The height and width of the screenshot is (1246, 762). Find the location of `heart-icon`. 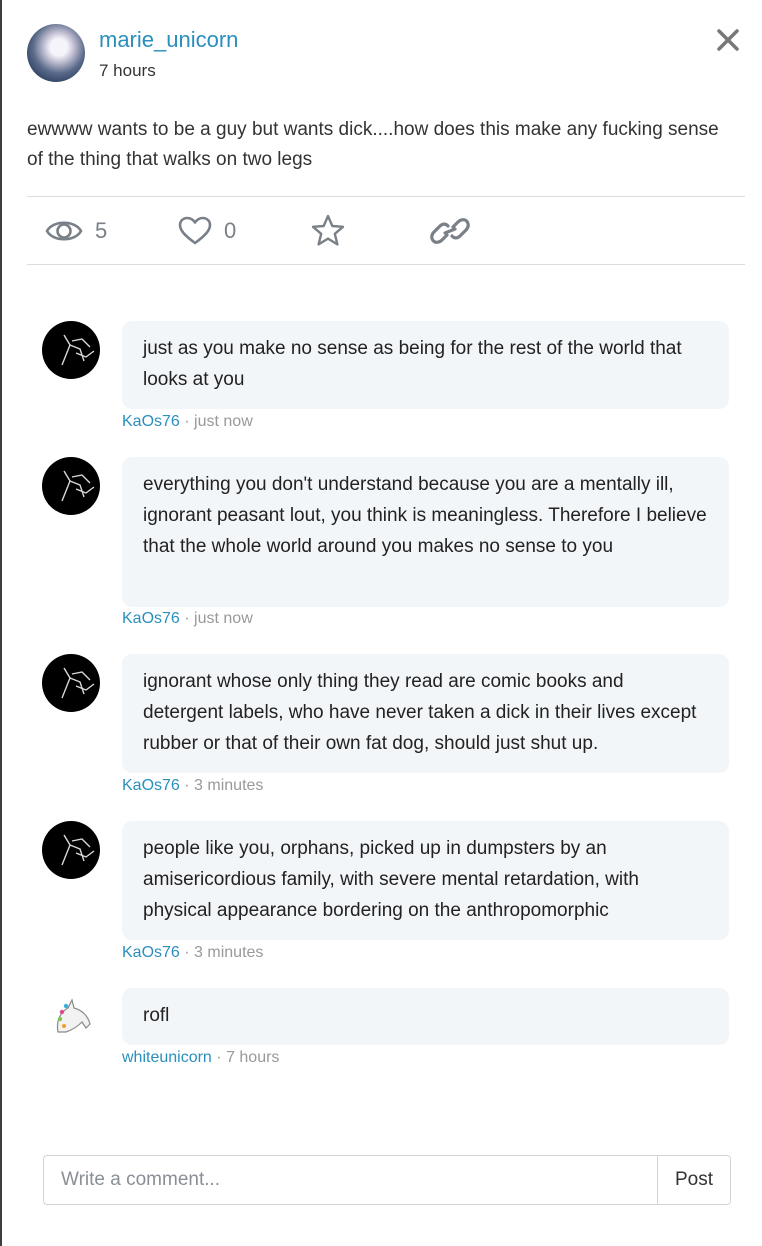

heart-icon is located at coordinates (195, 230).